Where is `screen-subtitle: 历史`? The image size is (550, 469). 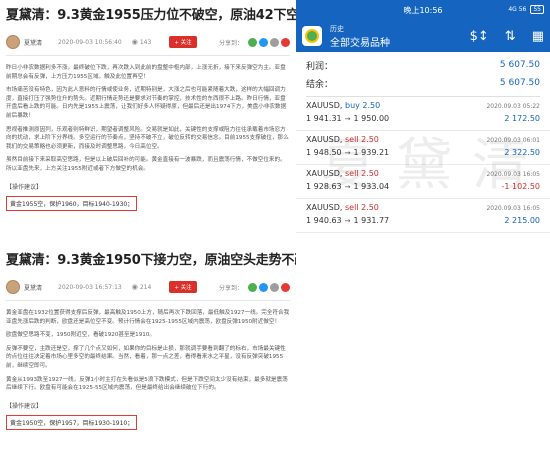 screen-subtitle: 历史 is located at coordinates (337, 28).